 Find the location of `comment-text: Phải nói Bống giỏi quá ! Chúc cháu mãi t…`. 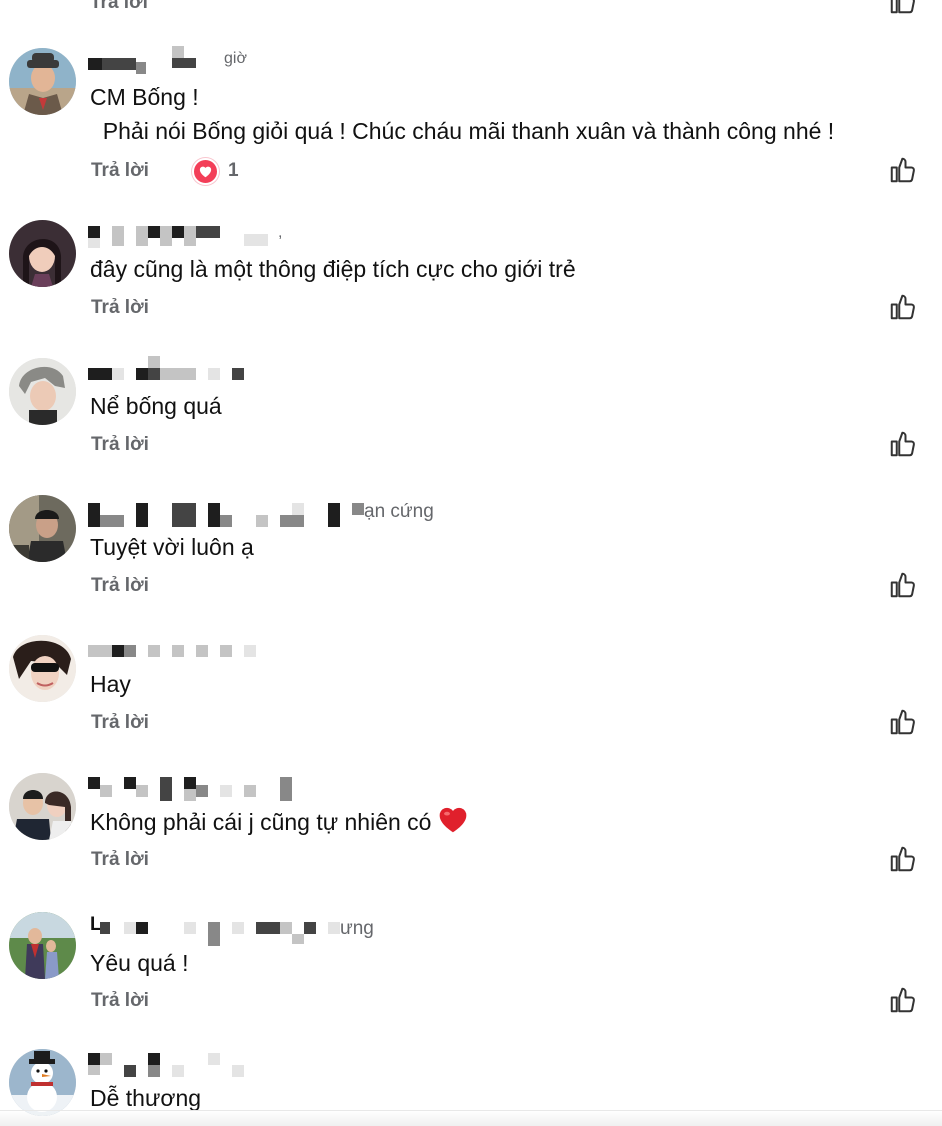

comment-text: Phải nói Bống giỏi quá ! Chúc cháu mãi t… is located at coordinates (462, 131).